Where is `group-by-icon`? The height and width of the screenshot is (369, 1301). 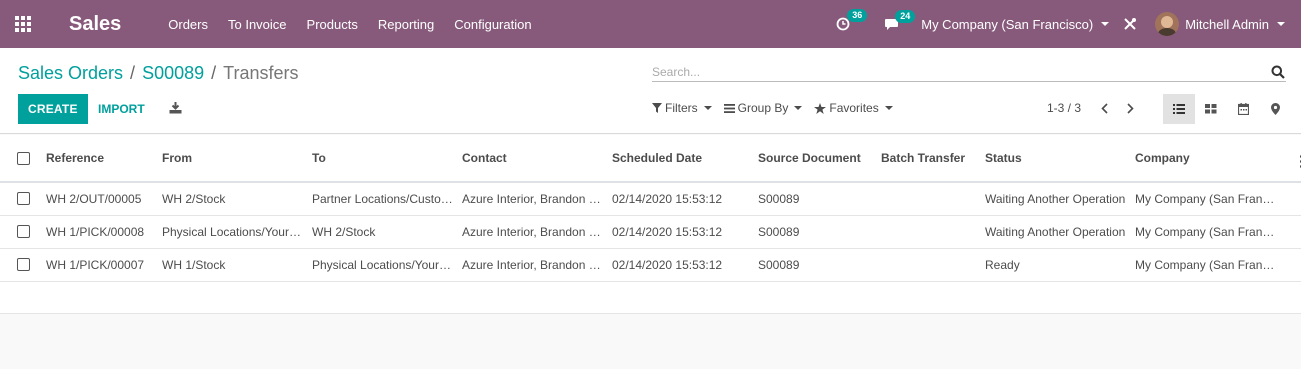
group-by-icon is located at coordinates (729, 108).